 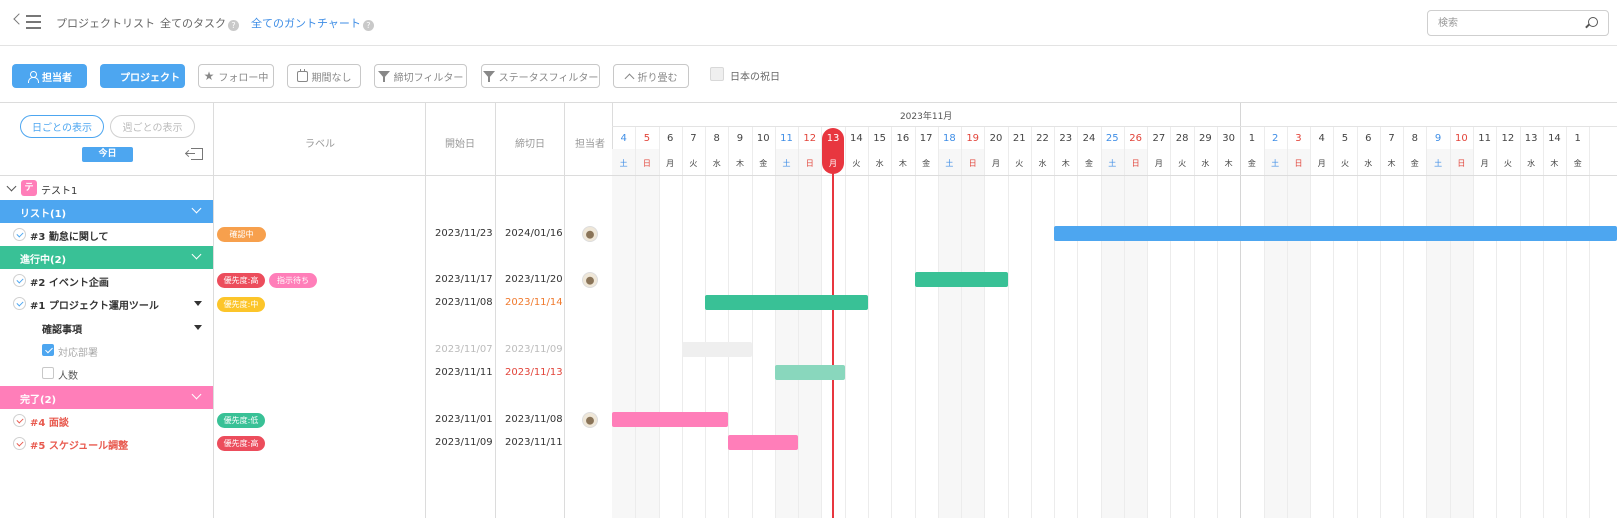 I want to click on start-date: 2023/11/01, so click(x=464, y=419).